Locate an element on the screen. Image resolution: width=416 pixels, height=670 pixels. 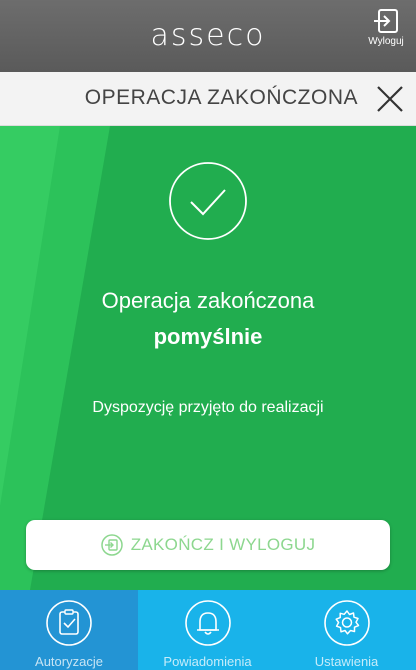
nav-label: Powiadomienia is located at coordinates (207, 661).